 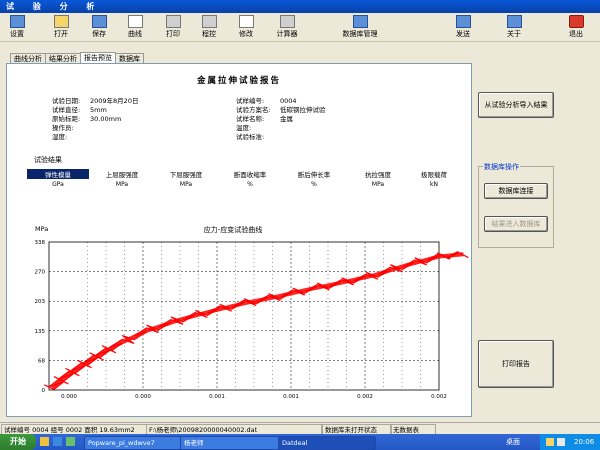 I want to click on speaker-icon, so click(x=561, y=442).